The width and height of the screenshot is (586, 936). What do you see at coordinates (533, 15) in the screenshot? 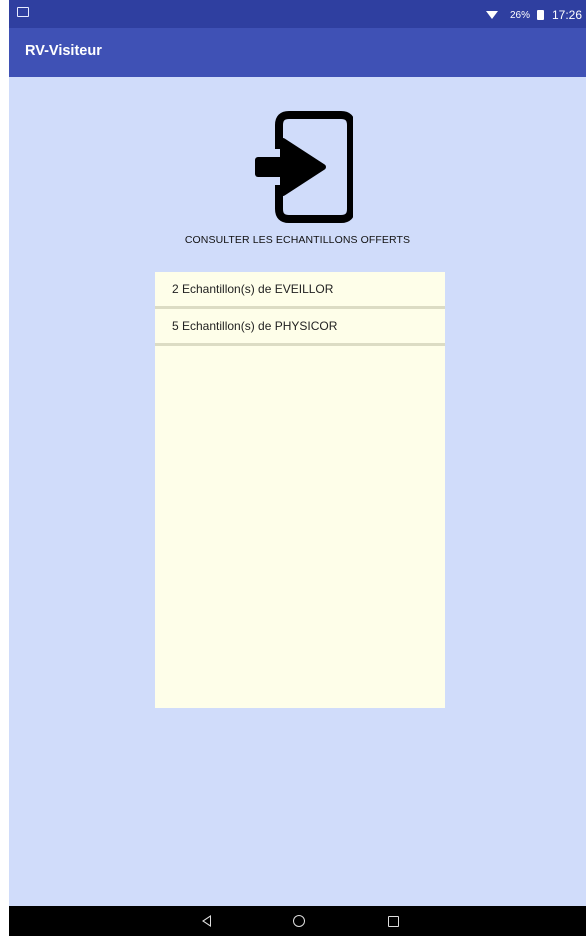
I see `status-right-group: 26% 17:26` at bounding box center [533, 15].